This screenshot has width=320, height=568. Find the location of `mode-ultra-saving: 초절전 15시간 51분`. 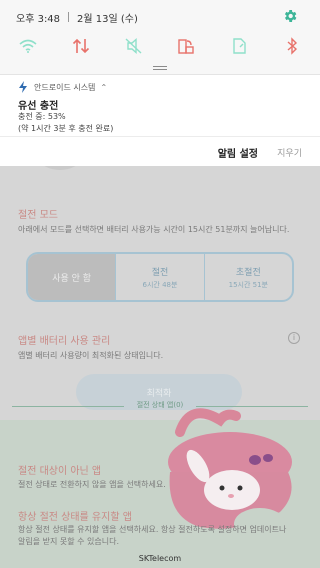

mode-ultra-saving: 초절전 15시간 51분 is located at coordinates (247, 277).